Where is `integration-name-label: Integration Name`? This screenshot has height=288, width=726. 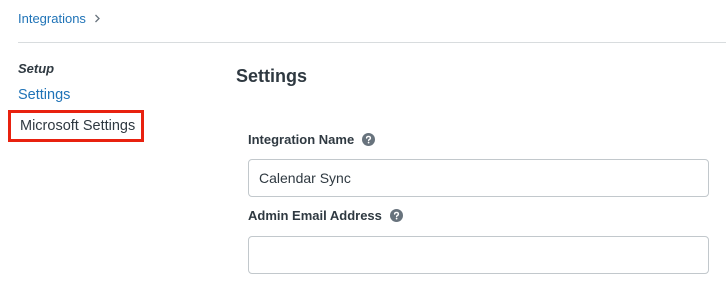
integration-name-label: Integration Name is located at coordinates (312, 139).